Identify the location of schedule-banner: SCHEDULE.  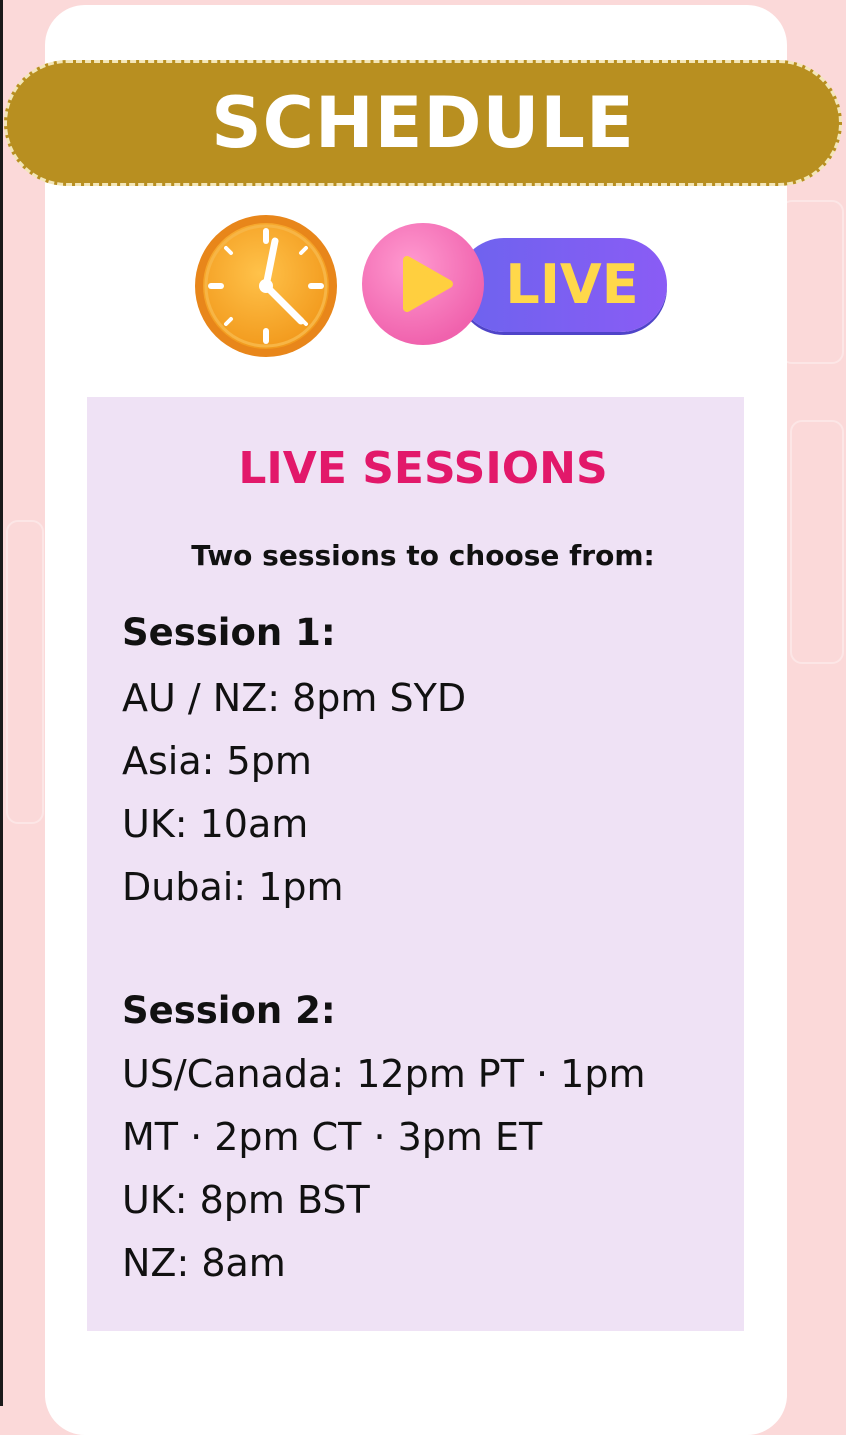
(423, 123).